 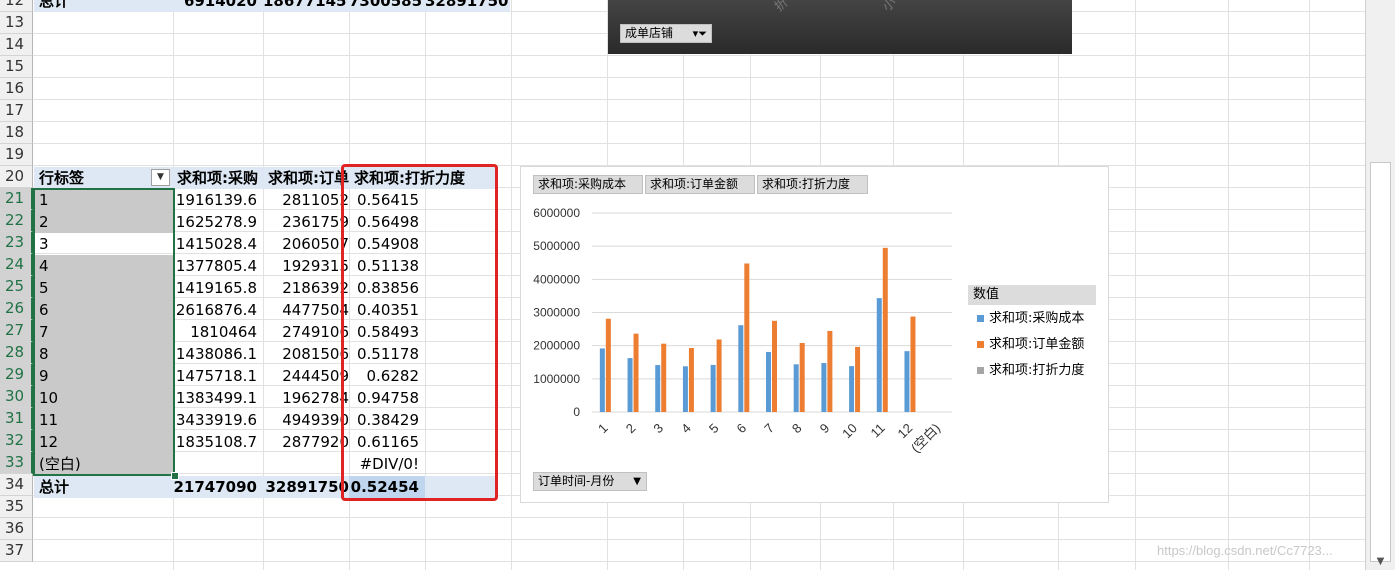 I want to click on order-cell: 4949390, so click(x=306, y=420).